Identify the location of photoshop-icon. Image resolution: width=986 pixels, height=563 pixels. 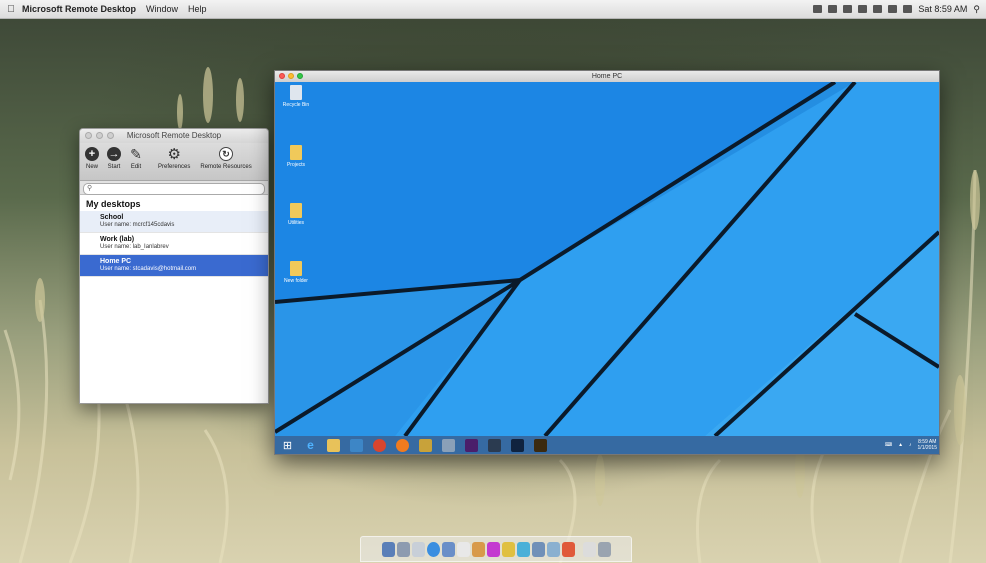
(517, 445).